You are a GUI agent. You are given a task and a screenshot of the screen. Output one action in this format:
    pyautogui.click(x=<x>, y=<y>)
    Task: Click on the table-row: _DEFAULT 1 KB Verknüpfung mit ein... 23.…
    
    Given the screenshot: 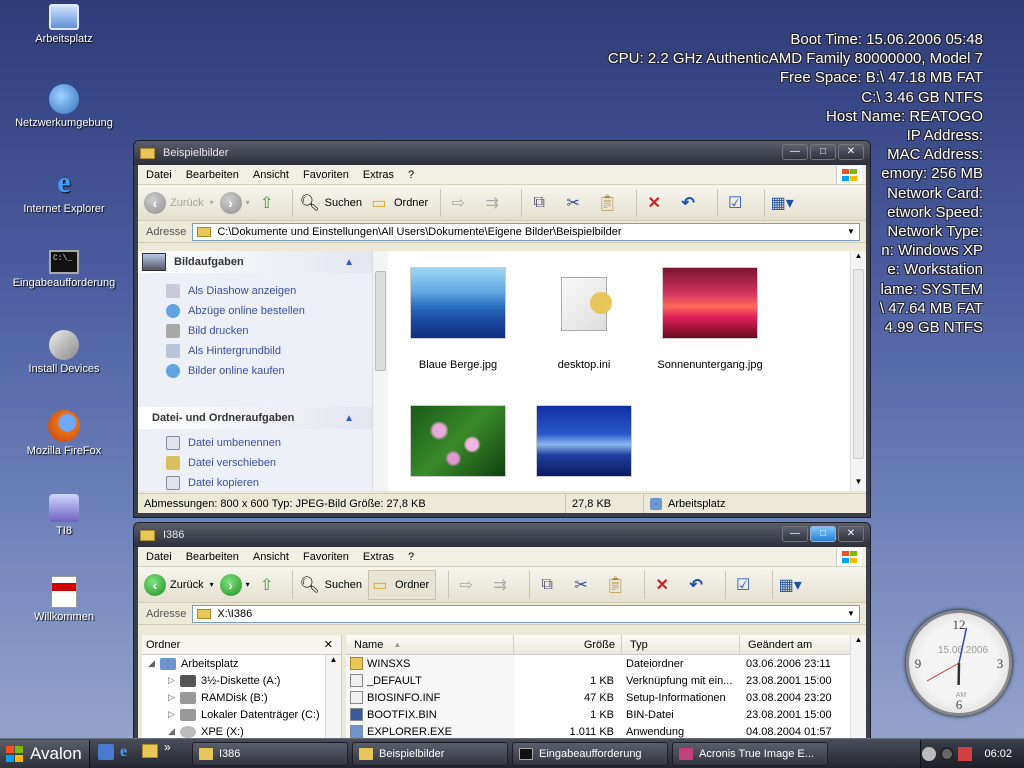 What is the action you would take?
    pyautogui.click(x=606, y=680)
    